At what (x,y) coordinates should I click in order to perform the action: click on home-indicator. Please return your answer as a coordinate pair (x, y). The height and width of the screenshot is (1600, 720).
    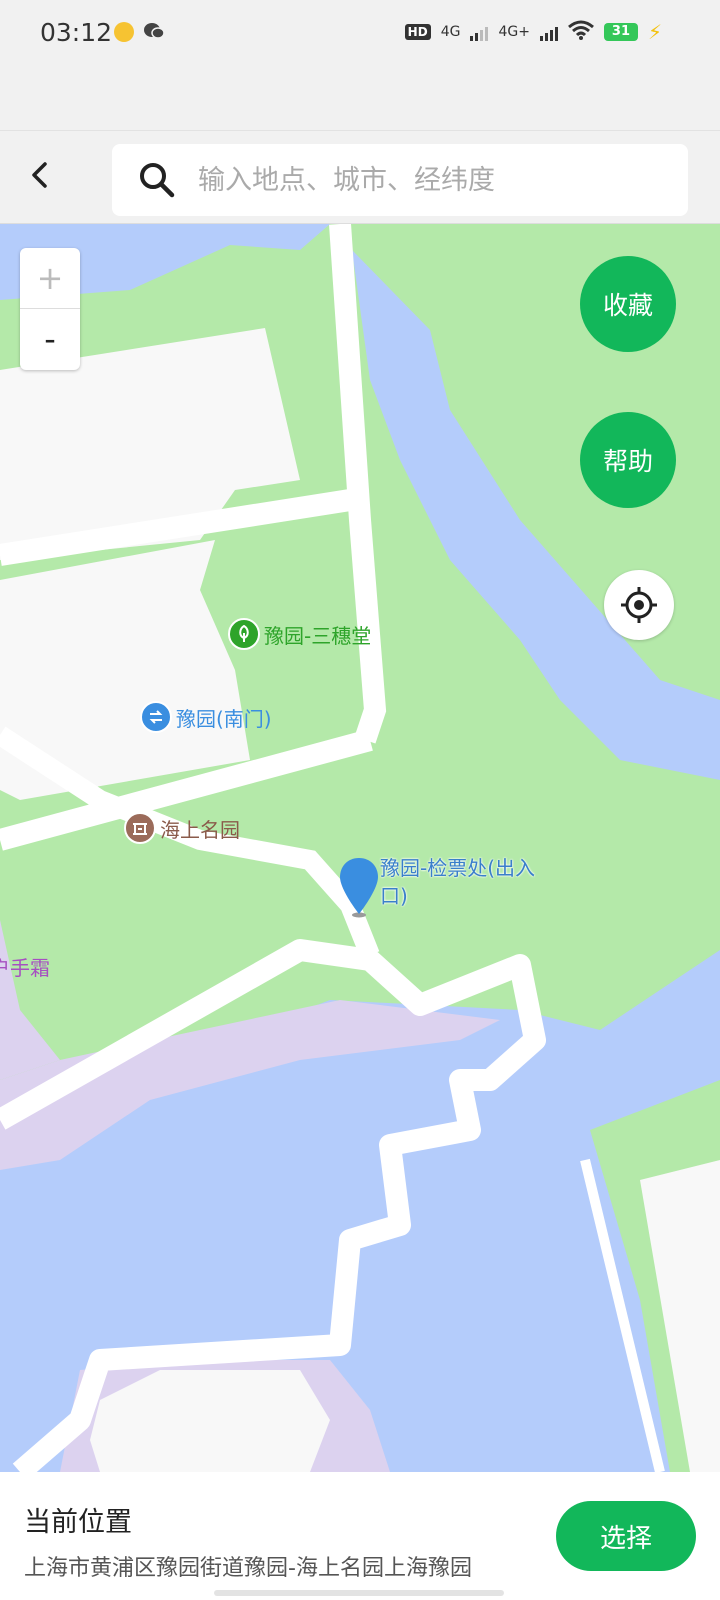
    Looking at the image, I should click on (359, 1593).